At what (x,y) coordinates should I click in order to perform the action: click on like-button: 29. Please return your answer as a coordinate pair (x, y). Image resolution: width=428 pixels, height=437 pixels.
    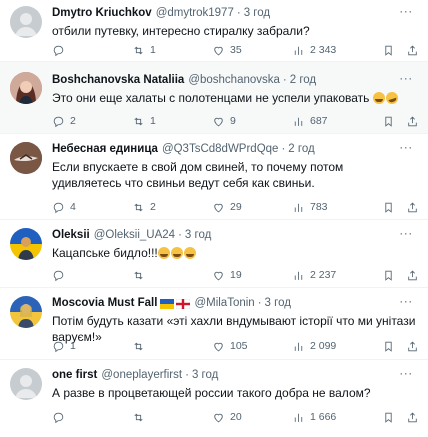
    Looking at the image, I should click on (227, 207).